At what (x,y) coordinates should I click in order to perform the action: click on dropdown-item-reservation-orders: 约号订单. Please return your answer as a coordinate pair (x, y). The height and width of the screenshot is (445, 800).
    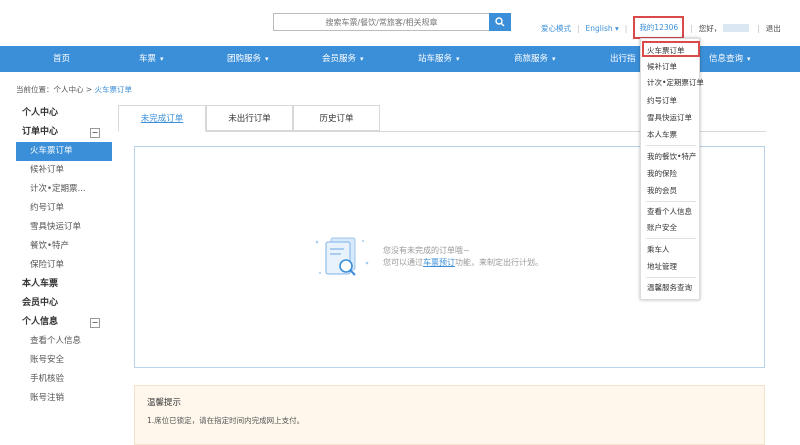
    Looking at the image, I should click on (662, 100).